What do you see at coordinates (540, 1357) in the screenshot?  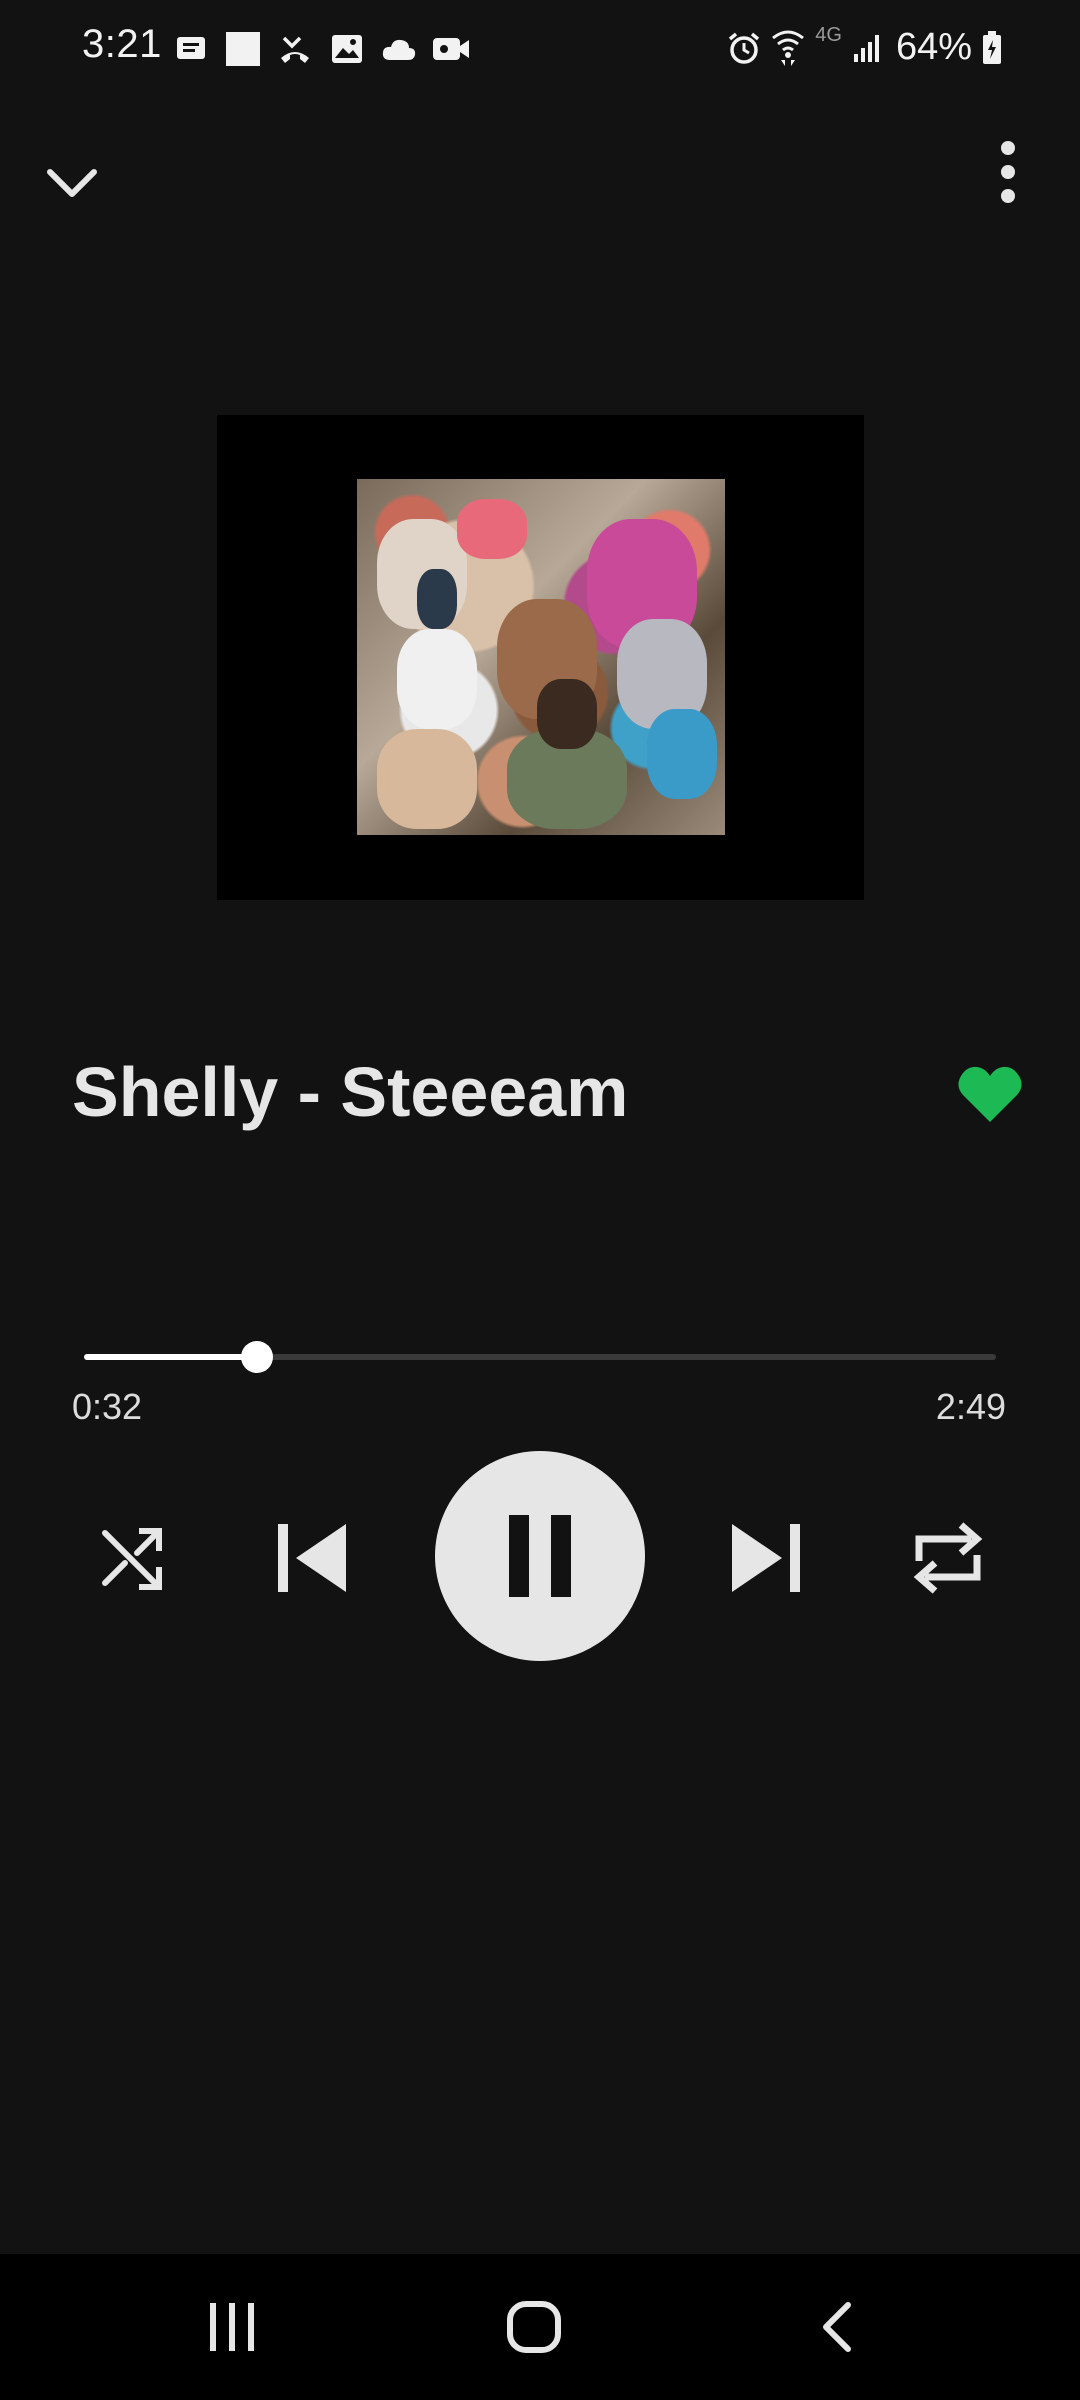 I see `seek-bar` at bounding box center [540, 1357].